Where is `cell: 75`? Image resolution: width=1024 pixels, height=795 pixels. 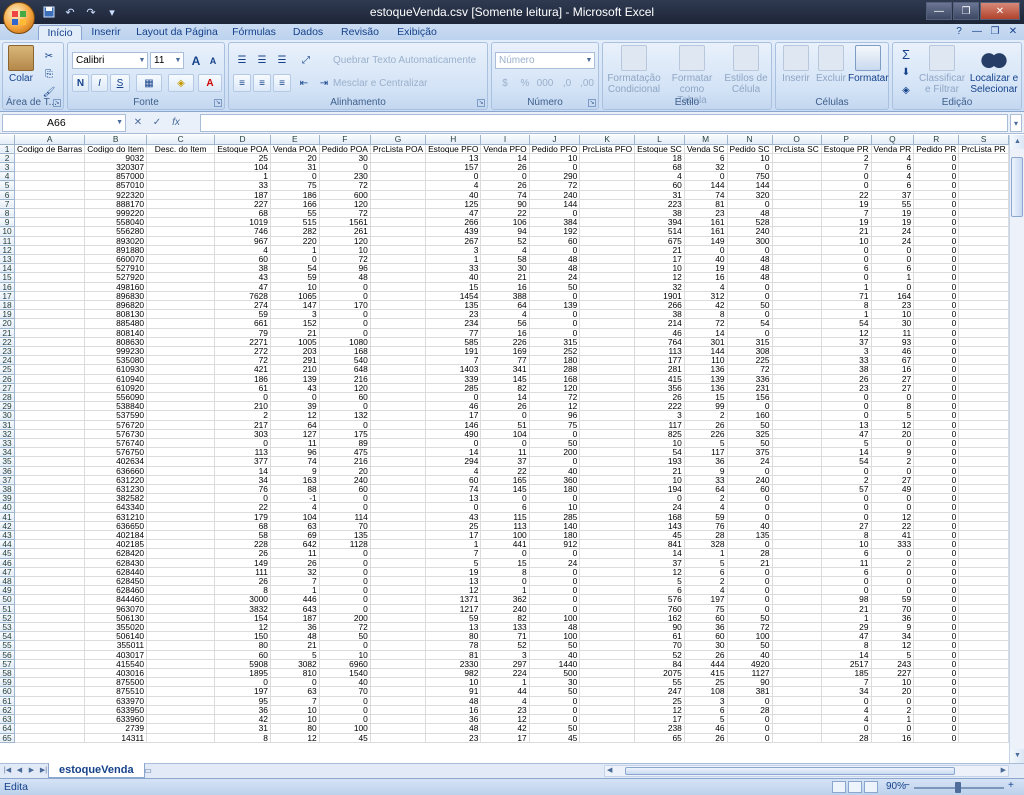
cell: 75 is located at coordinates (555, 425).